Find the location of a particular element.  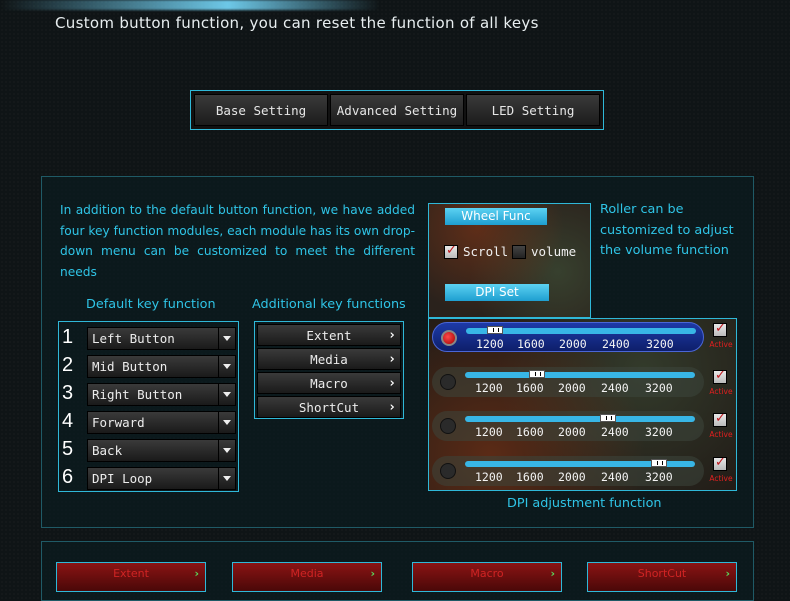

bottom-button-media: Media › is located at coordinates (307, 577).